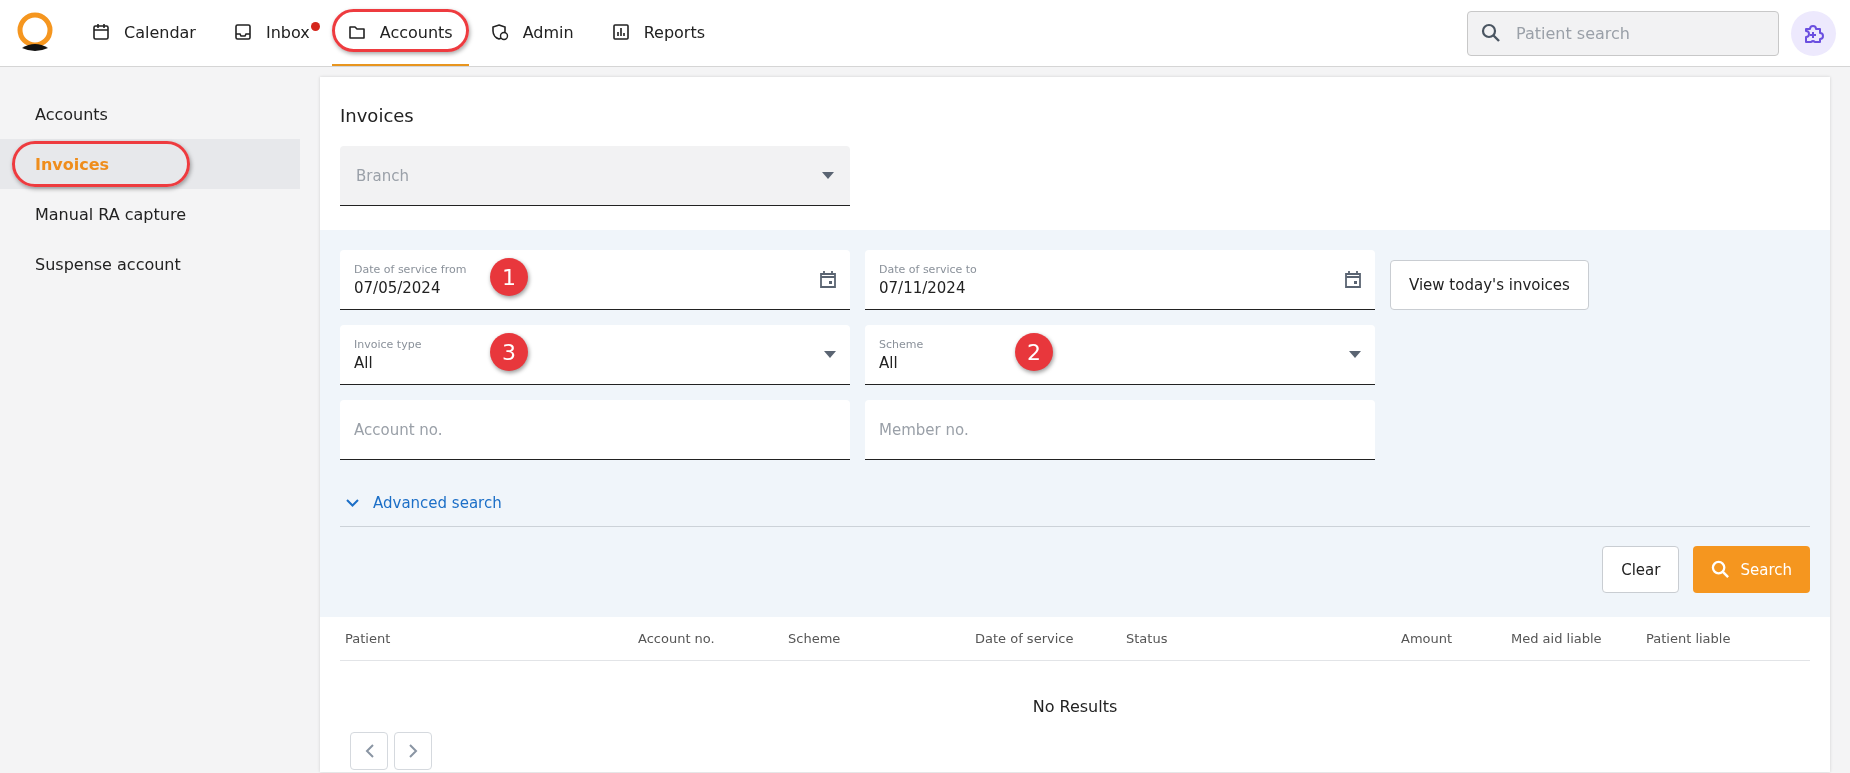 This screenshot has width=1850, height=773. I want to click on nav-tab: Inbox, so click(271, 33).